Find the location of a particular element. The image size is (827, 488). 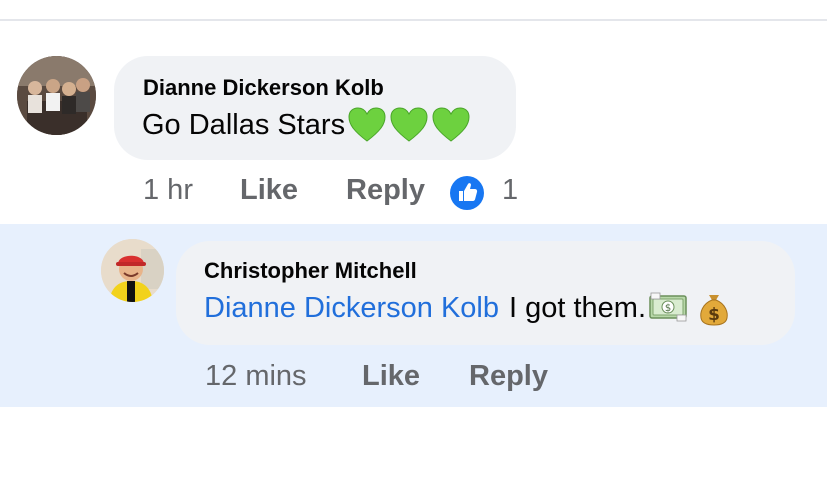

like-thumb-icon is located at coordinates (467, 193).